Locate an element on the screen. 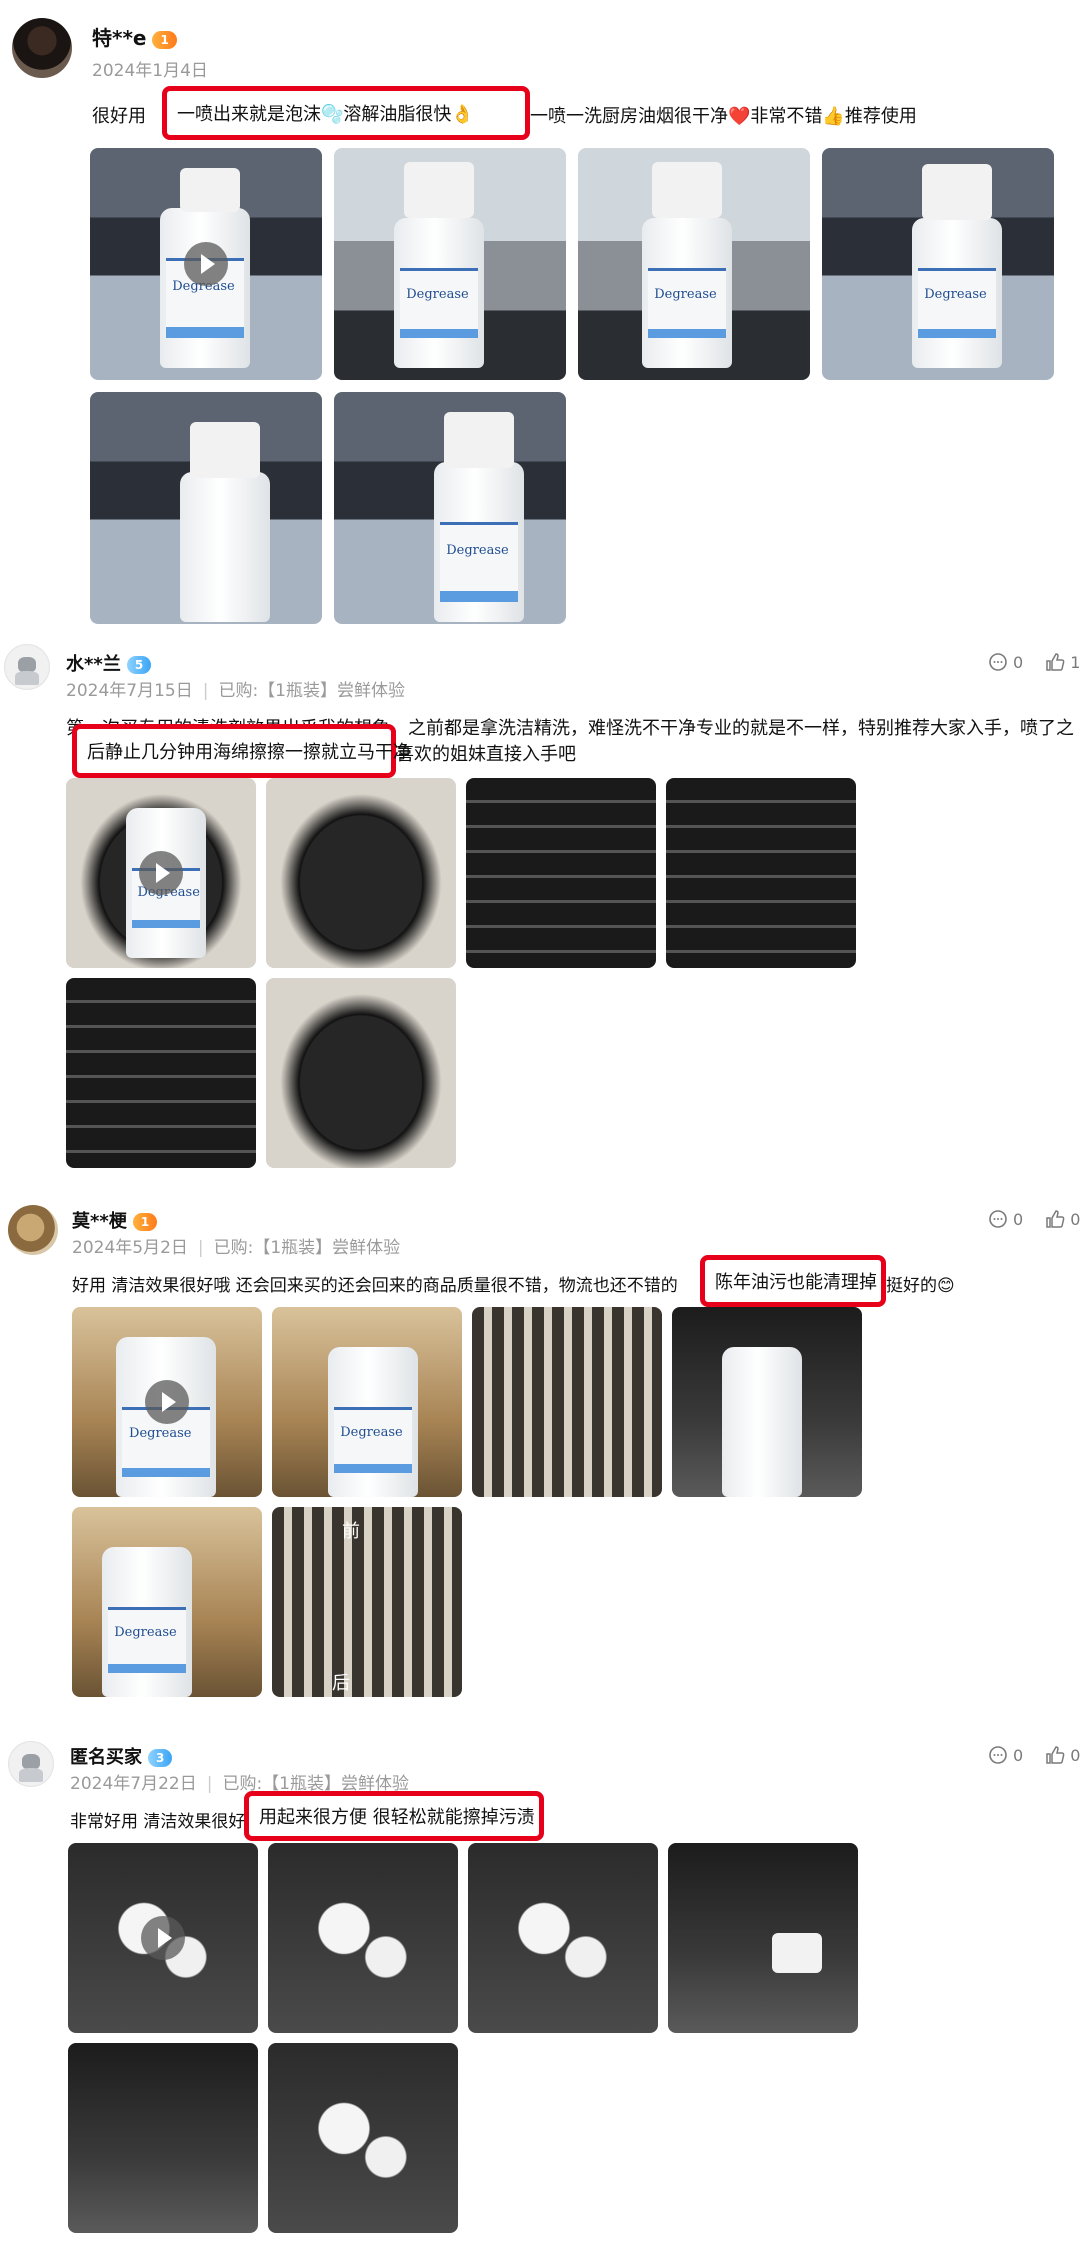  photo-caption: 后 is located at coordinates (341, 1683).